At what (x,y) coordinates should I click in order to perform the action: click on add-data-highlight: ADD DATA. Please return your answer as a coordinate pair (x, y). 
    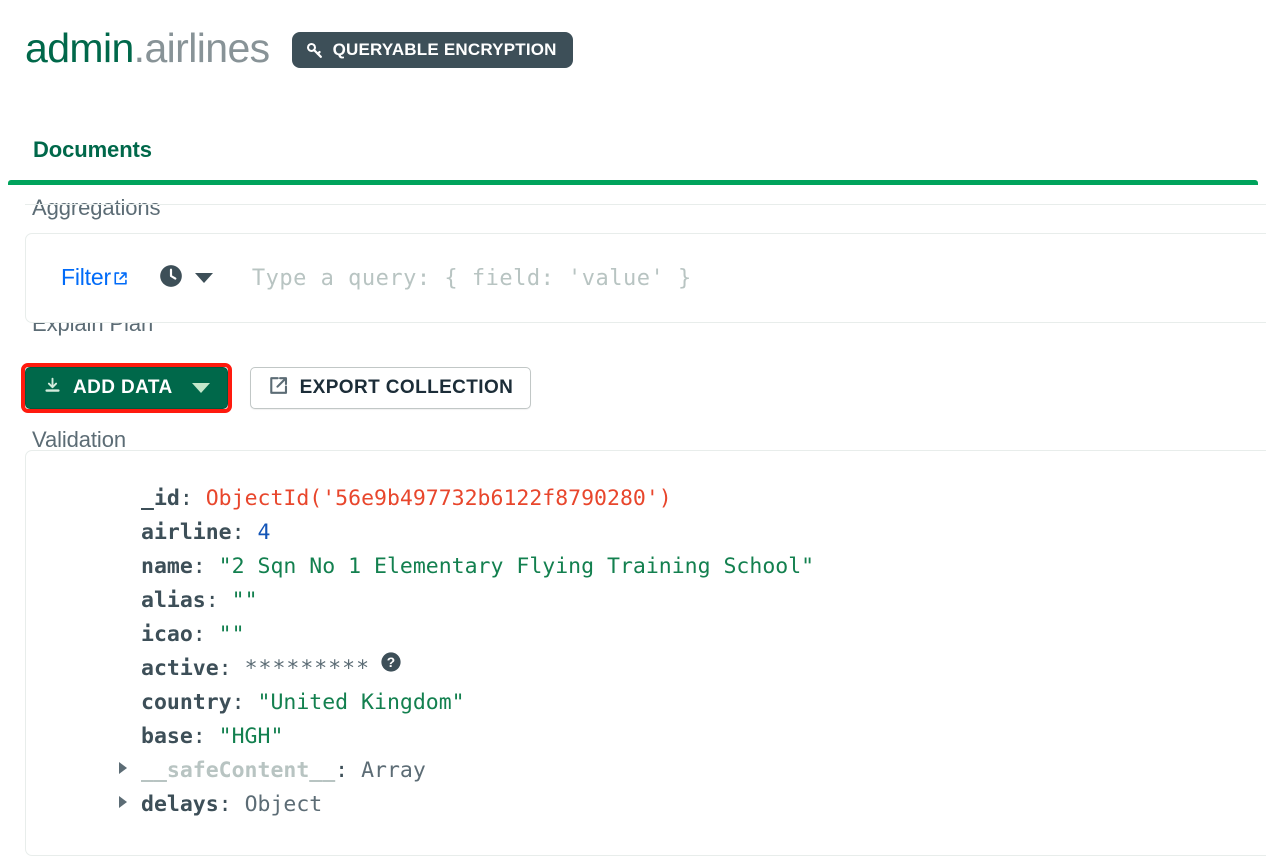
    Looking at the image, I should click on (126, 388).